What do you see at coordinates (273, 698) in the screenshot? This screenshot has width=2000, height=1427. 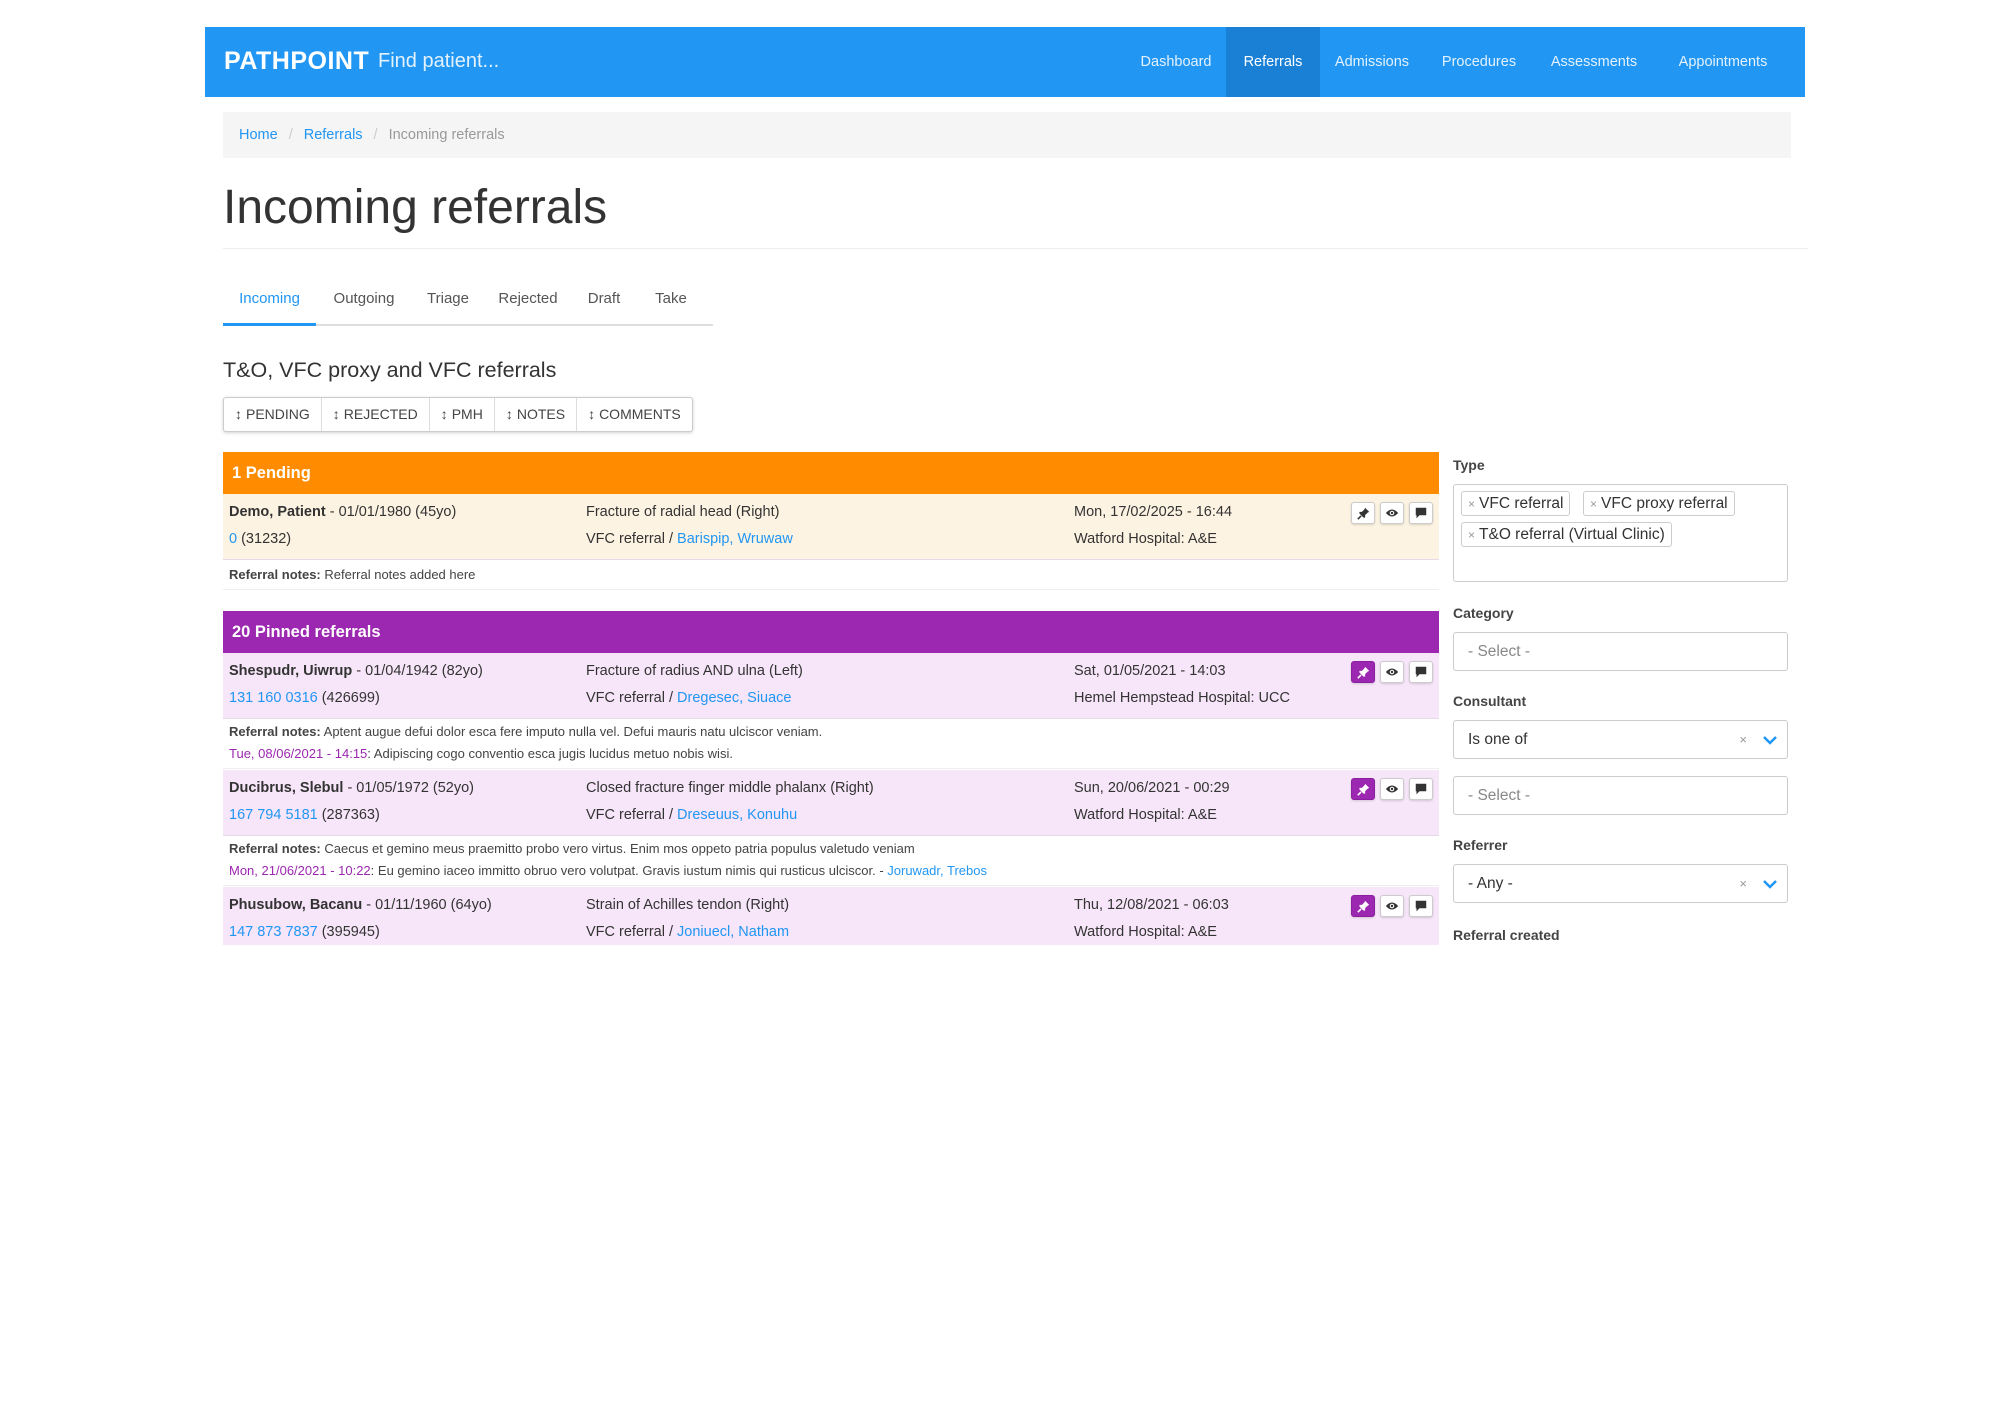 I see `patient-id-link: 131 160 0316` at bounding box center [273, 698].